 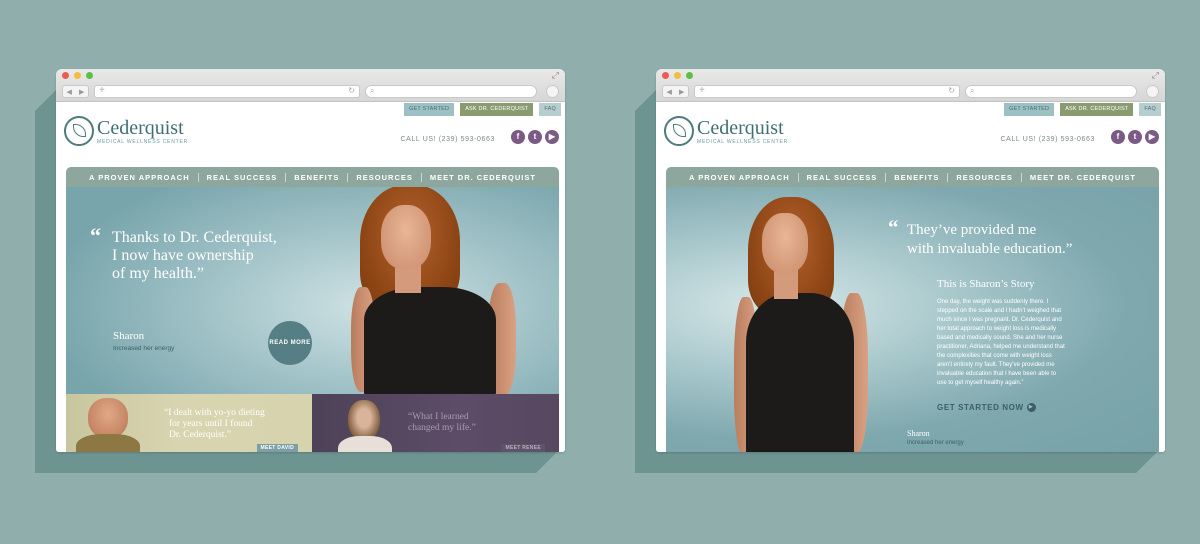 I want to click on renee-quote-line-2: changed my life.”, so click(x=442, y=428).